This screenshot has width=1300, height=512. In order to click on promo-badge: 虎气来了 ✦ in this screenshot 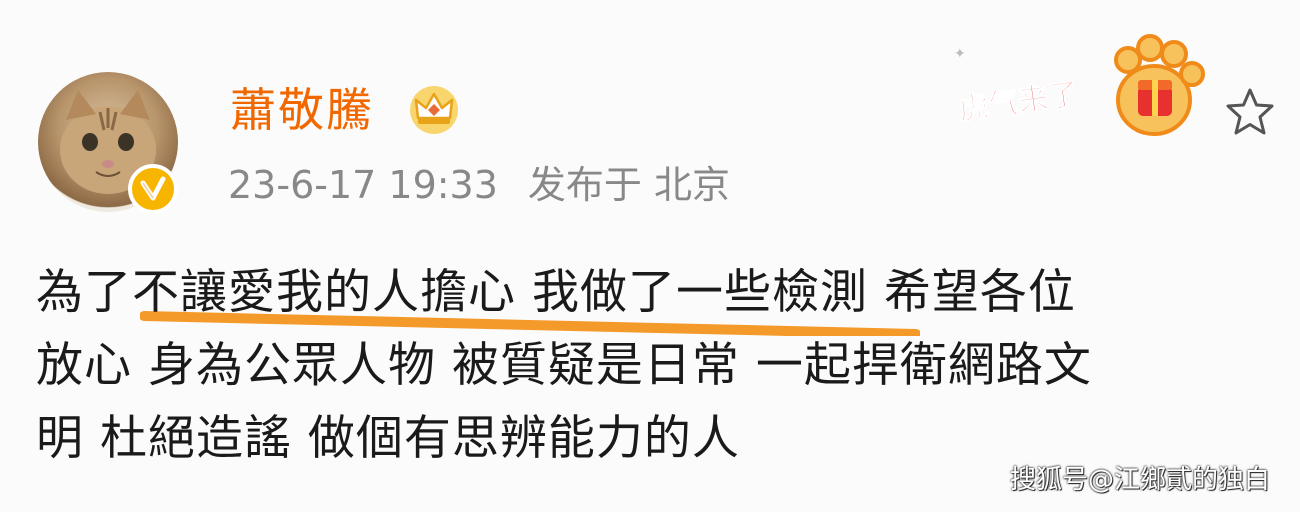, I will do `click(1080, 88)`.